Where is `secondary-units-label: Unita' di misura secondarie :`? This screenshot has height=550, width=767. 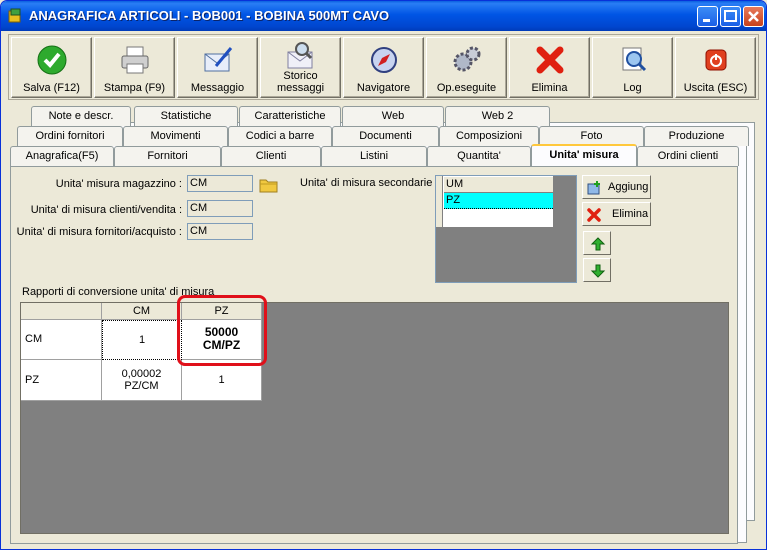 secondary-units-label: Unita' di misura secondarie : is located at coordinates (369, 183).